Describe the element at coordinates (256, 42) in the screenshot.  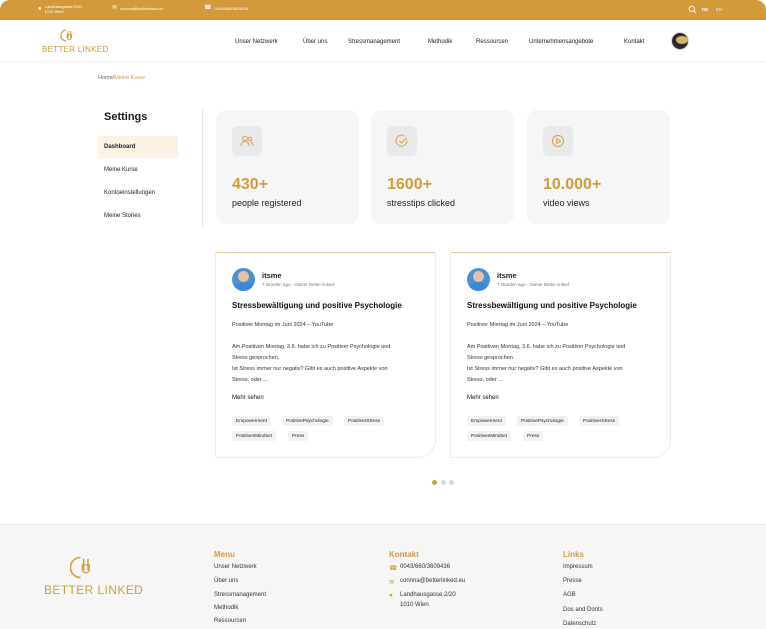
I see `nav-unser-netzwerk: Unser Netzwerk` at that location.